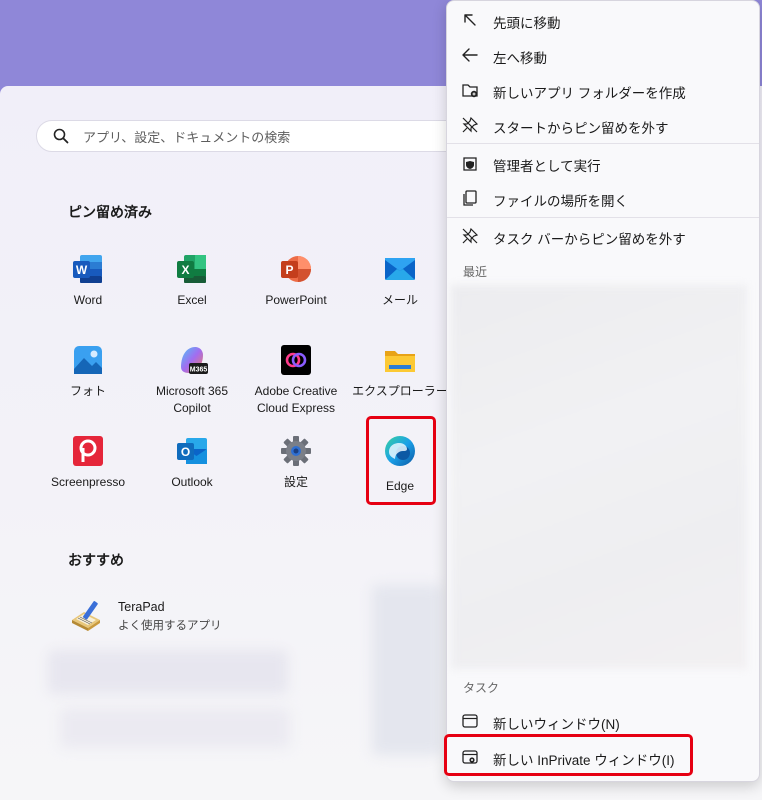 The image size is (762, 800). Describe the element at coordinates (296, 399) in the screenshot. I see `app-label: Adobe Creative Cloud Express` at that location.